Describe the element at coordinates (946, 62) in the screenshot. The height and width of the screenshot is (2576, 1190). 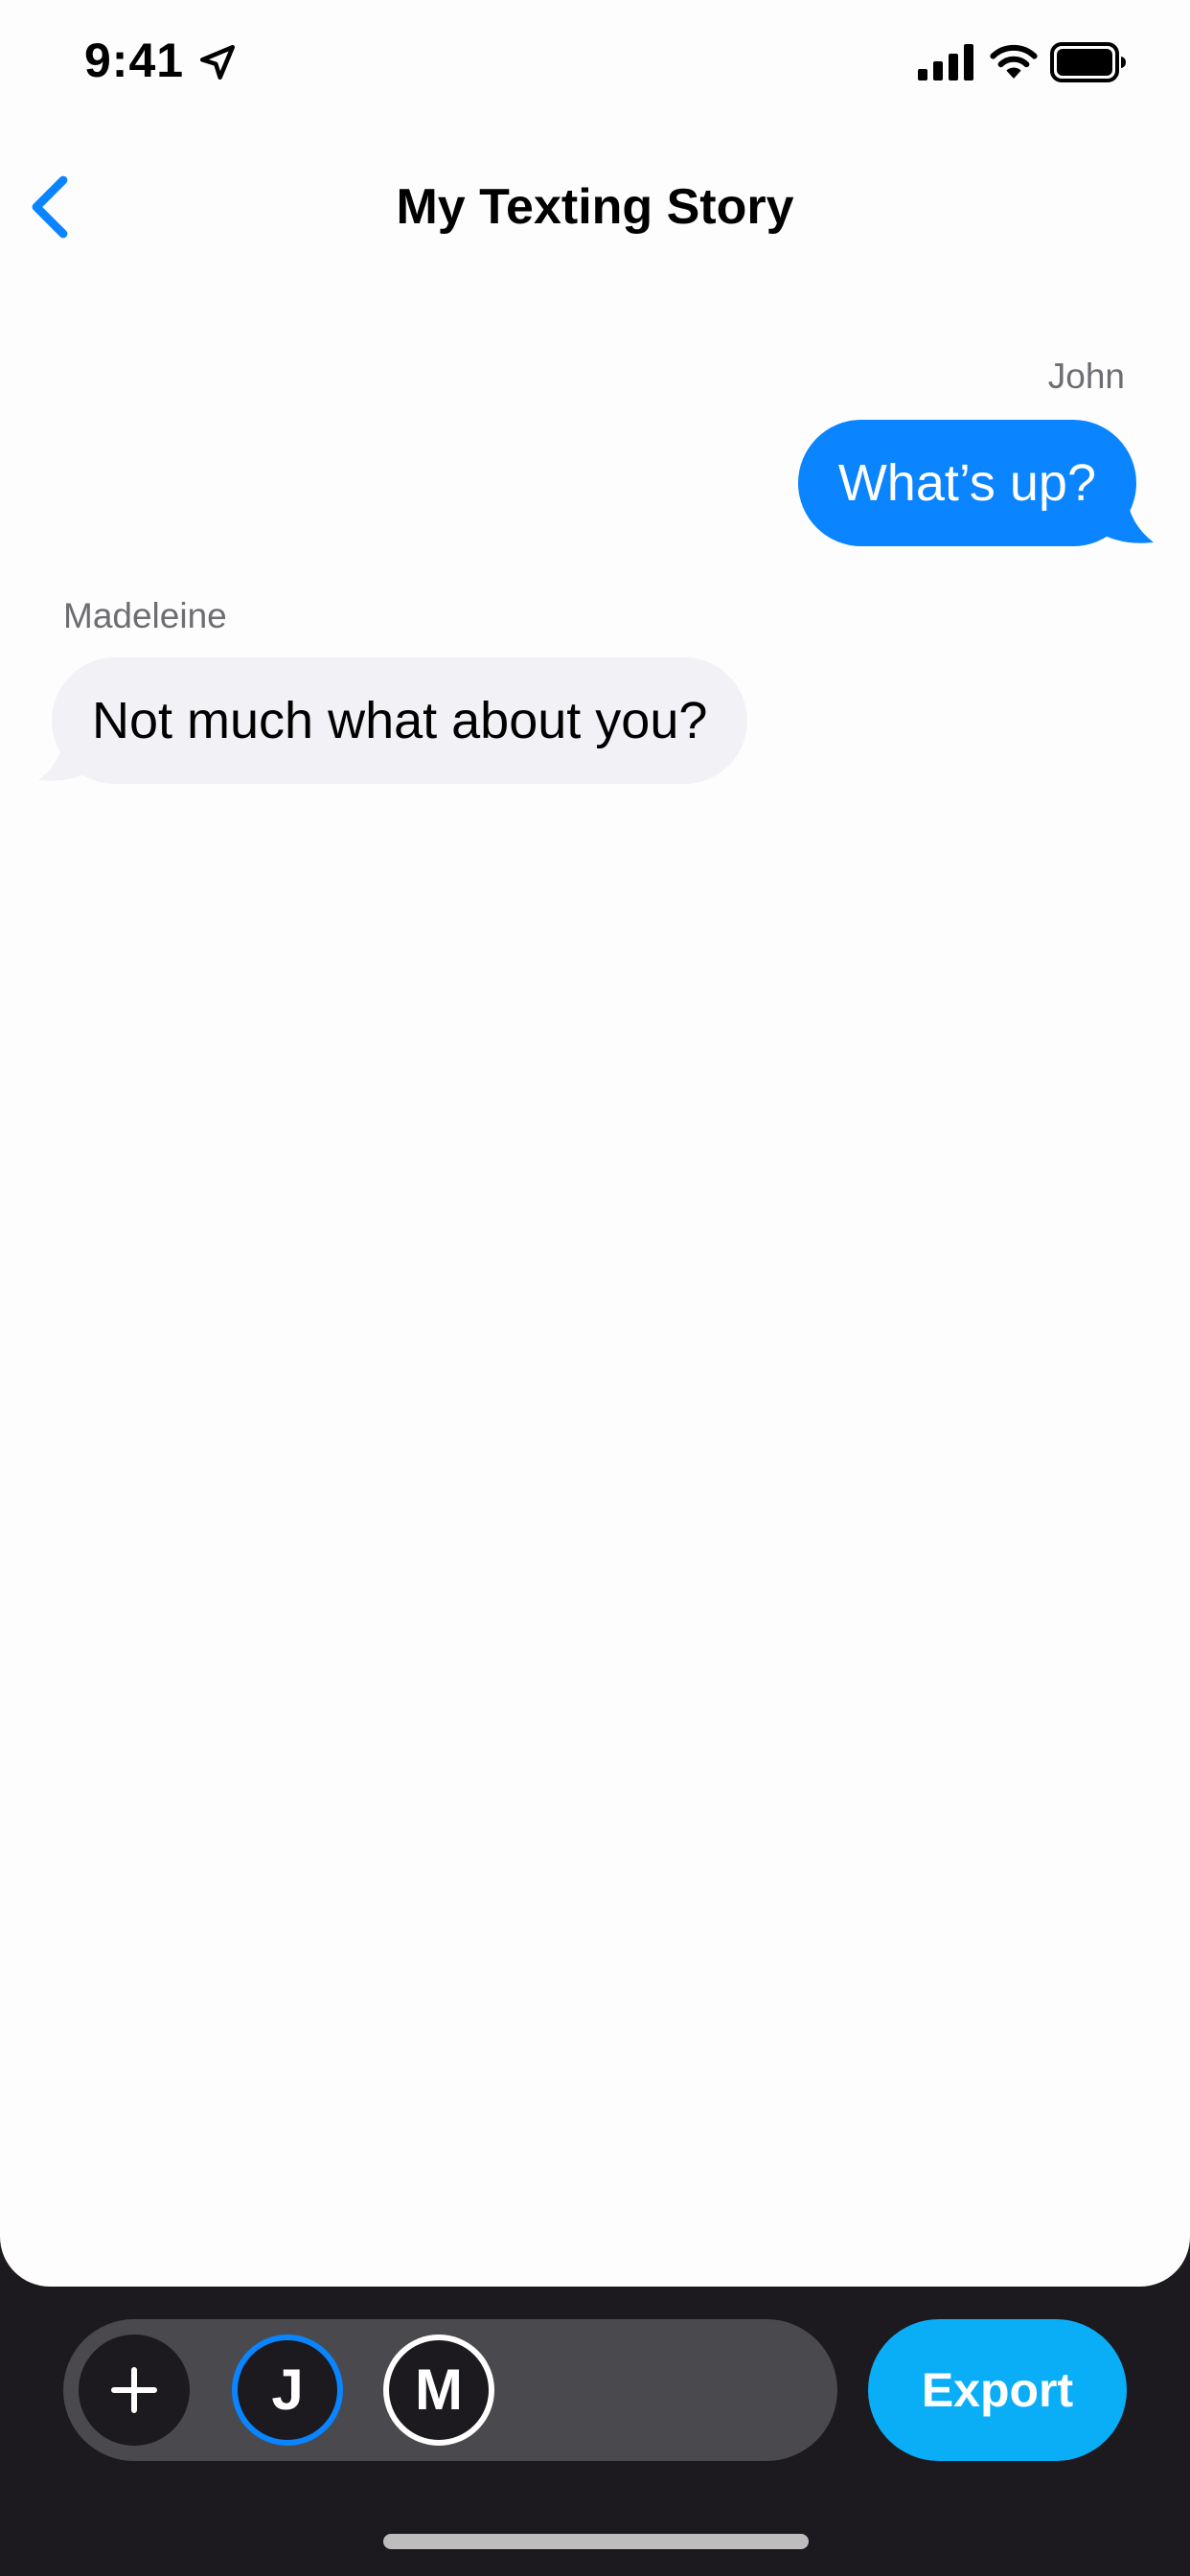
I see `cellular-signal-icon` at that location.